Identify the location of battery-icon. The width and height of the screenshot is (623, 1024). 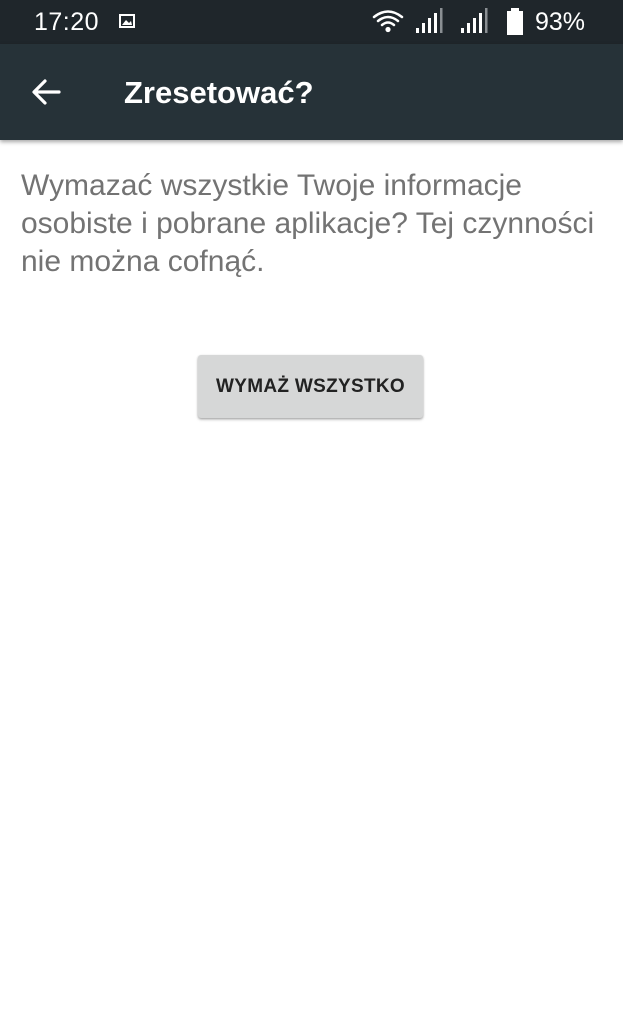
(515, 22).